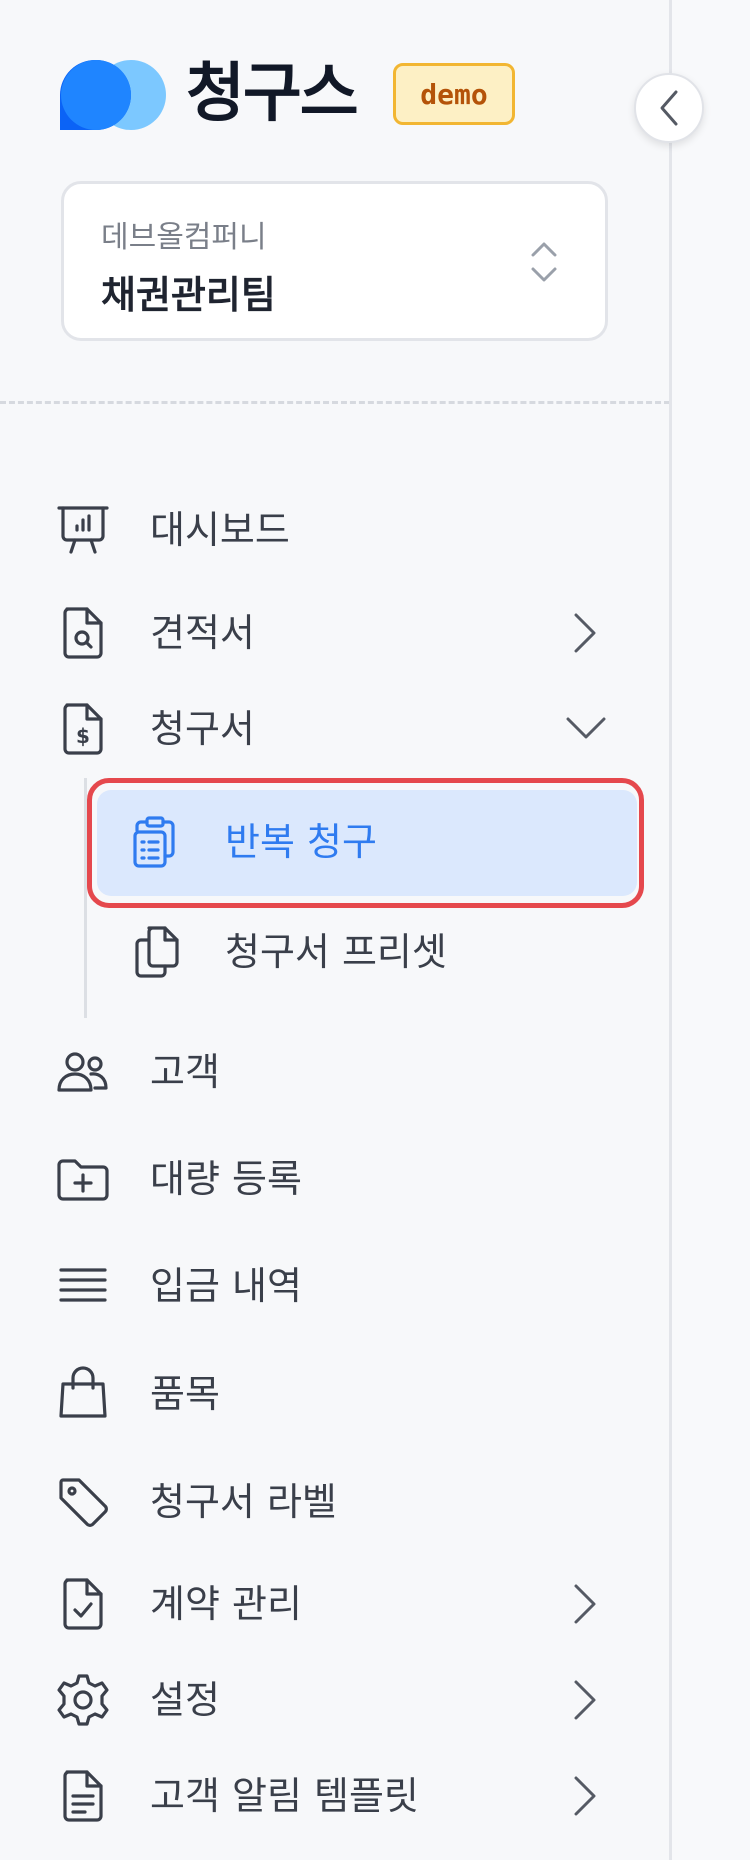 The image size is (750, 1860). I want to click on document-search-icon, so click(83, 633).